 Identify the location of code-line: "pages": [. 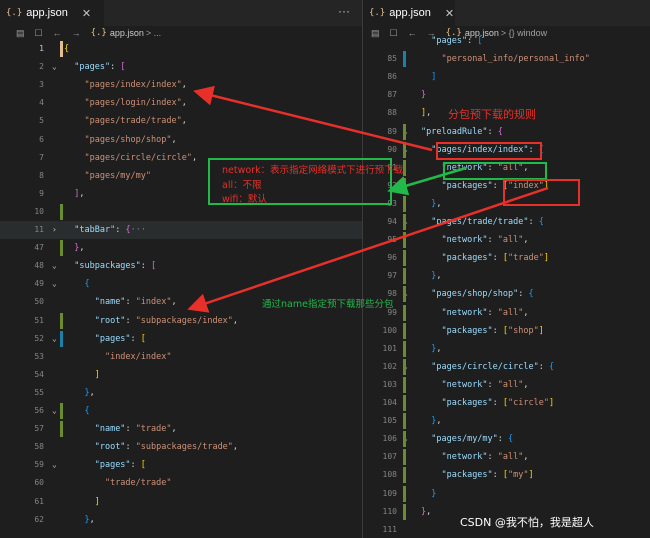
(506, 41).